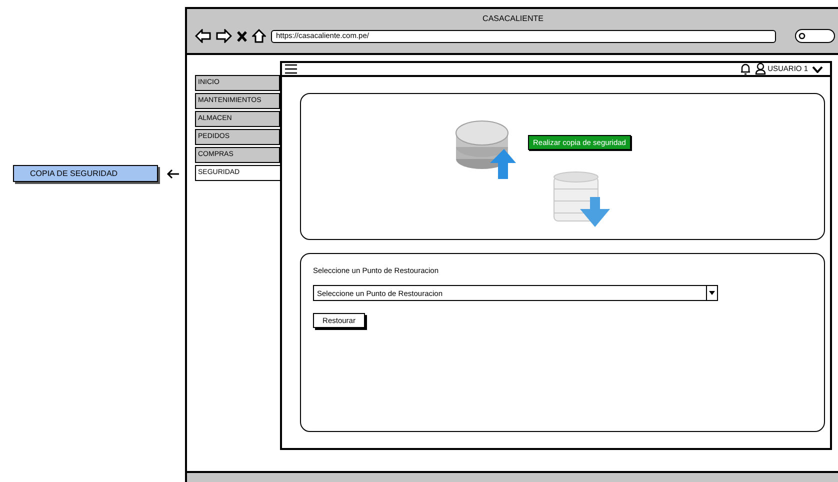 The width and height of the screenshot is (838, 482). Describe the element at coordinates (173, 173) in the screenshot. I see `arrow-left-icon` at that location.